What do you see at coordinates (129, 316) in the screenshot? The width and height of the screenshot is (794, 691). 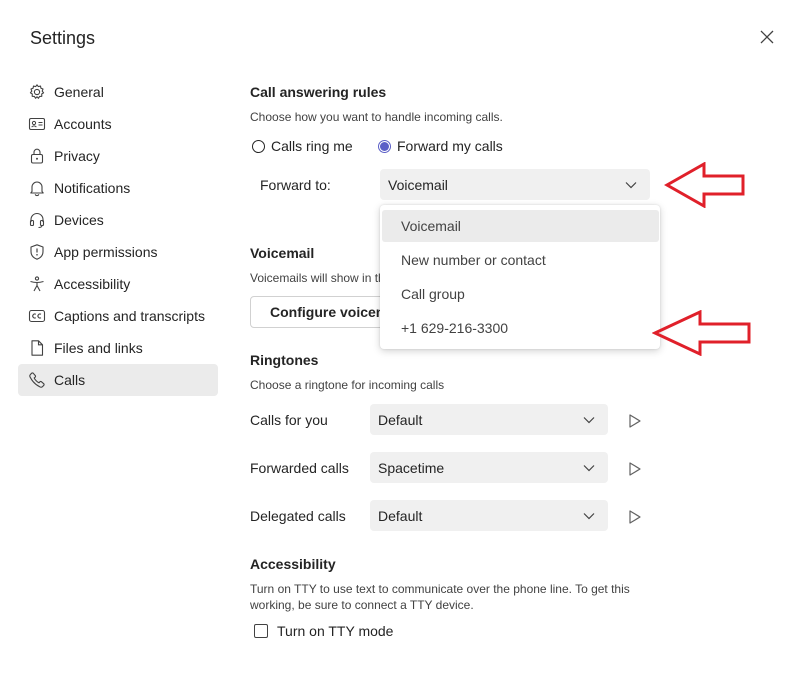 I see `sidebar-item-label: Captions and transcripts` at bounding box center [129, 316].